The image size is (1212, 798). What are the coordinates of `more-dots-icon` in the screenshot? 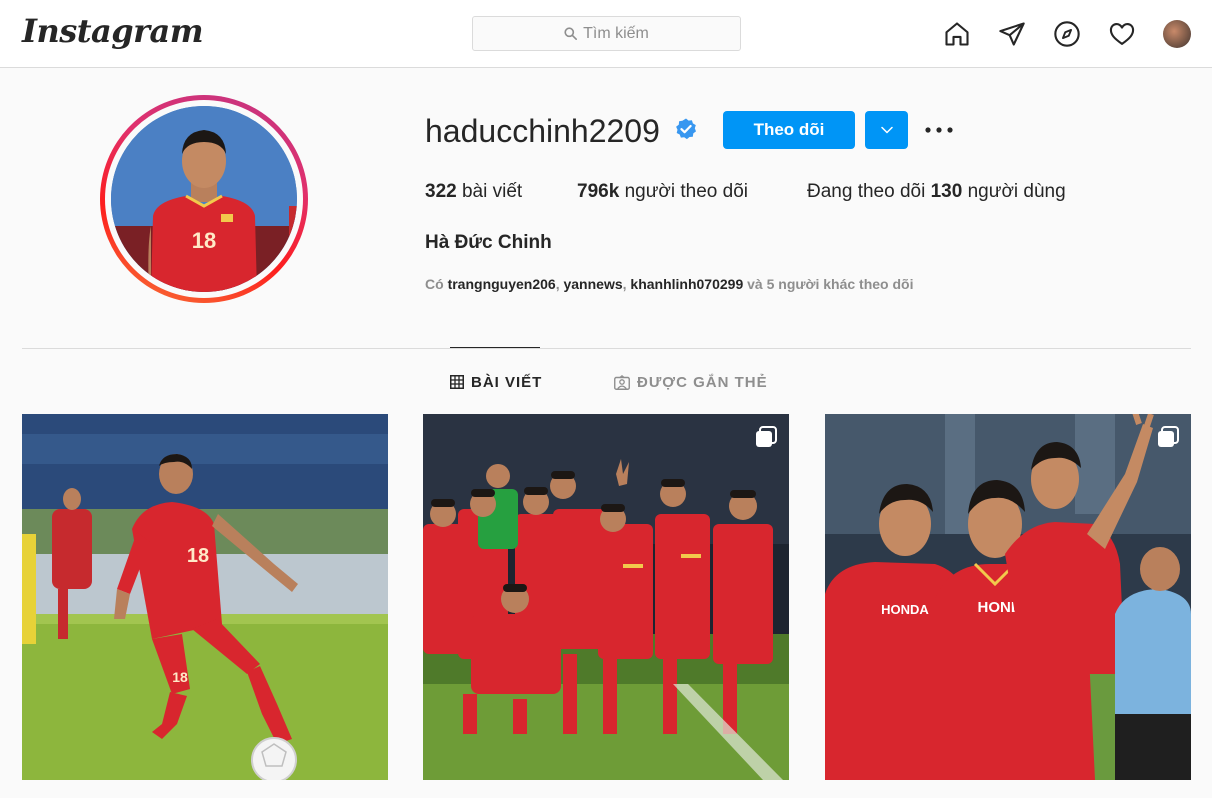 It's located at (939, 130).